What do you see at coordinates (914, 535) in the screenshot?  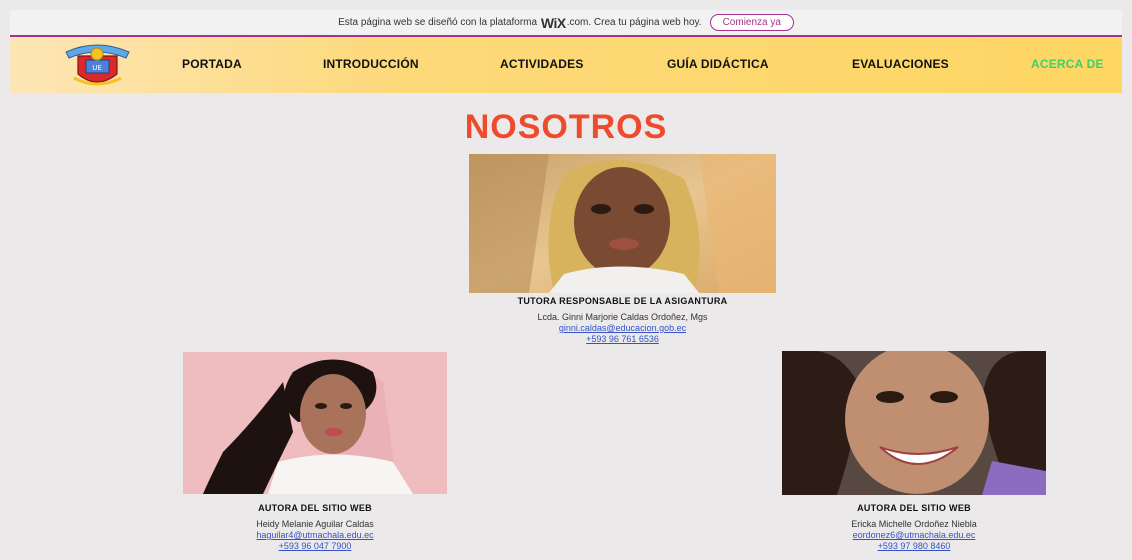 I see `author2-email-link: eordonez6@utmachala.edu.ec` at bounding box center [914, 535].